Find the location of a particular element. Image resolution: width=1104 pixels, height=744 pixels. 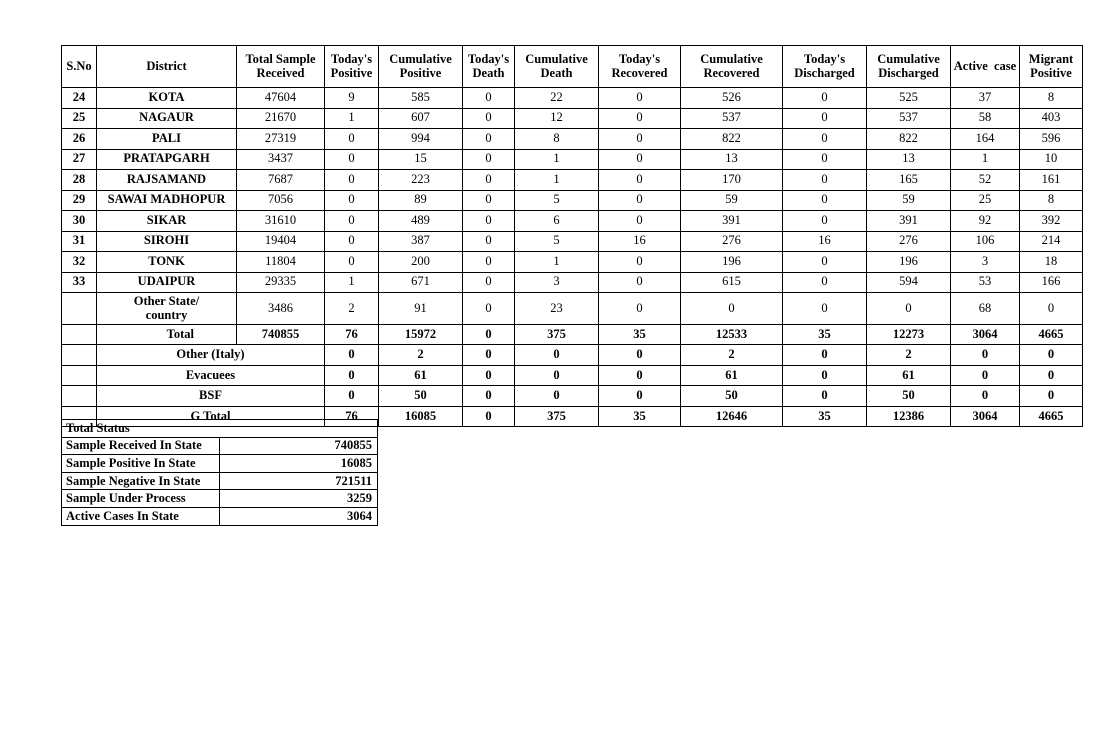

cell-migrant: 214 is located at coordinates (1051, 241).